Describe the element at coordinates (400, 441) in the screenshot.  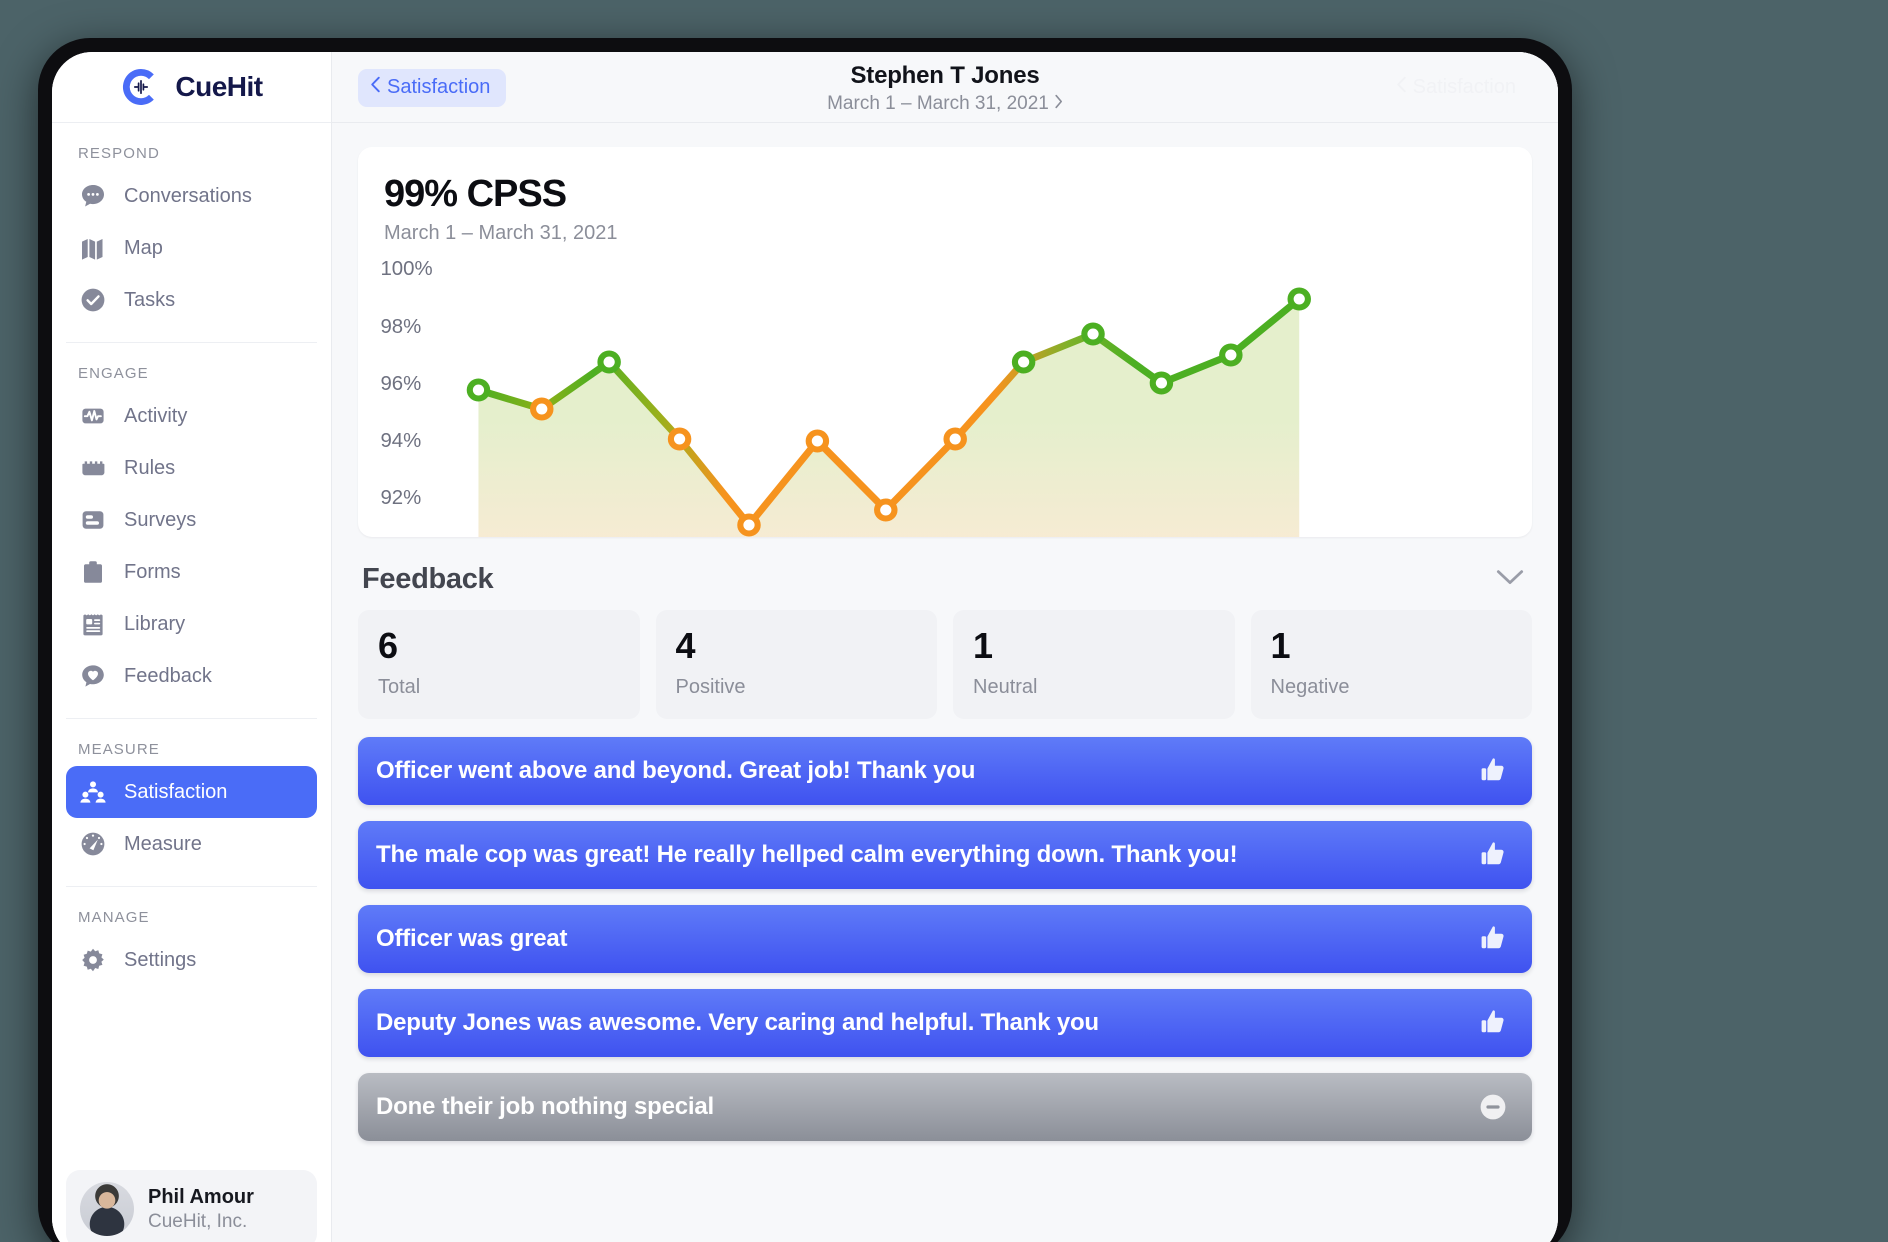
I see `ytick-94: 94%` at that location.